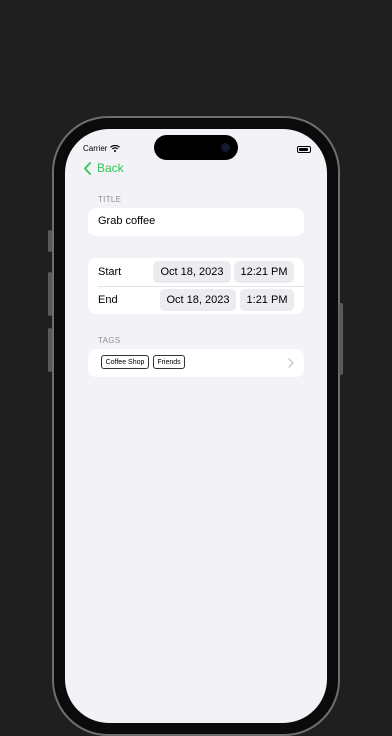 This screenshot has width=392, height=736. I want to click on end-time-picker: 1:21 PM, so click(267, 300).